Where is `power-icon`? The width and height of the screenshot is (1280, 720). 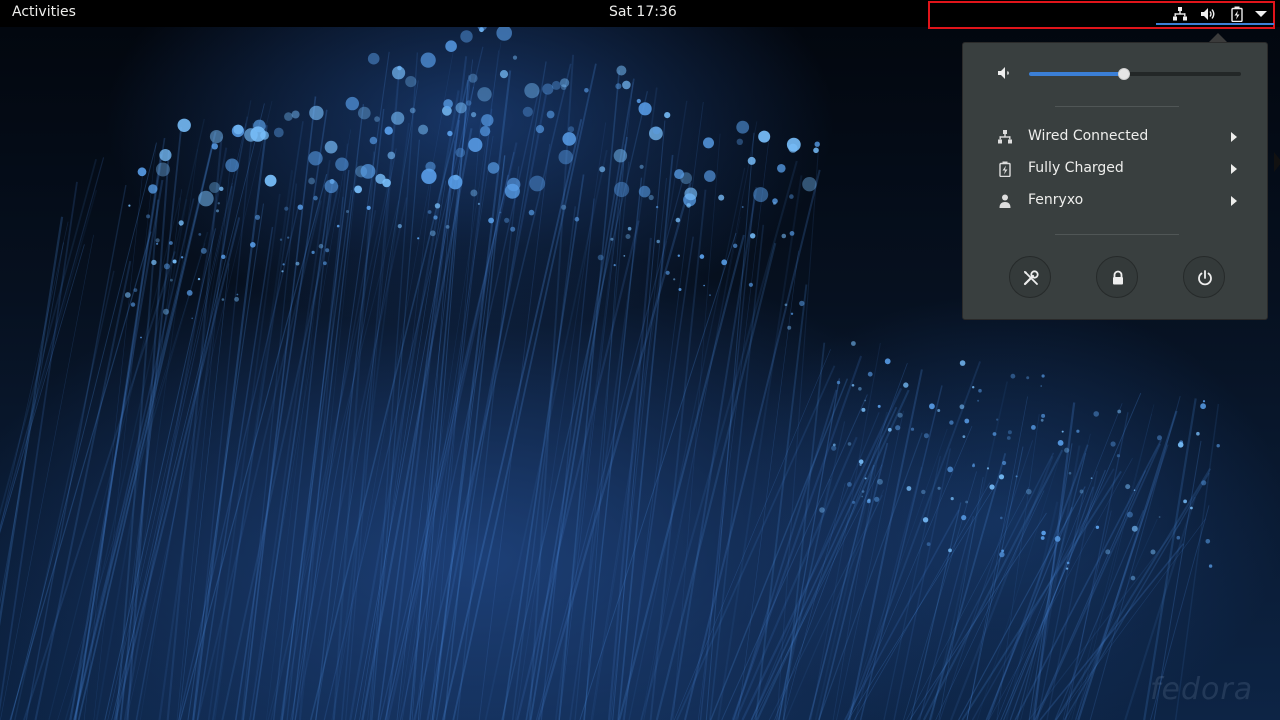 power-icon is located at coordinates (1205, 278).